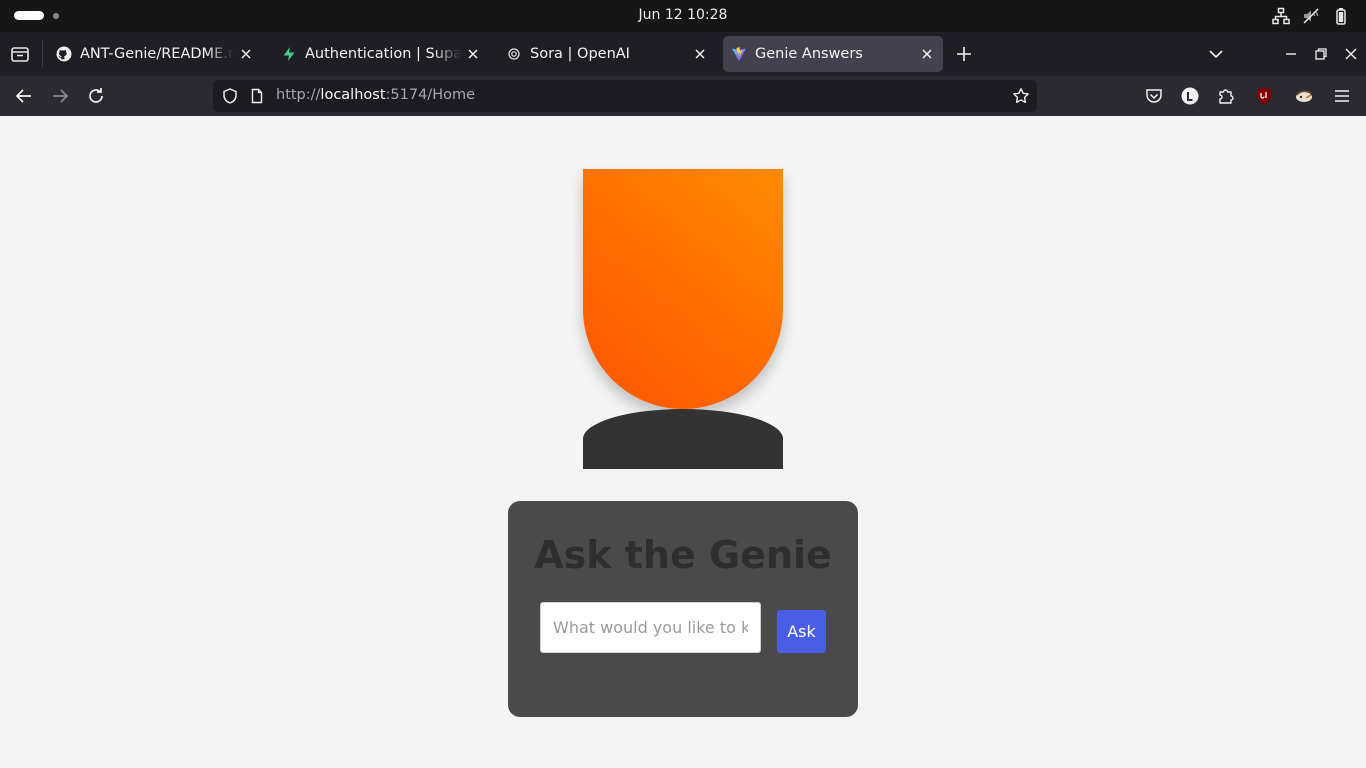  I want to click on back-arrow-icon, so click(24, 96).